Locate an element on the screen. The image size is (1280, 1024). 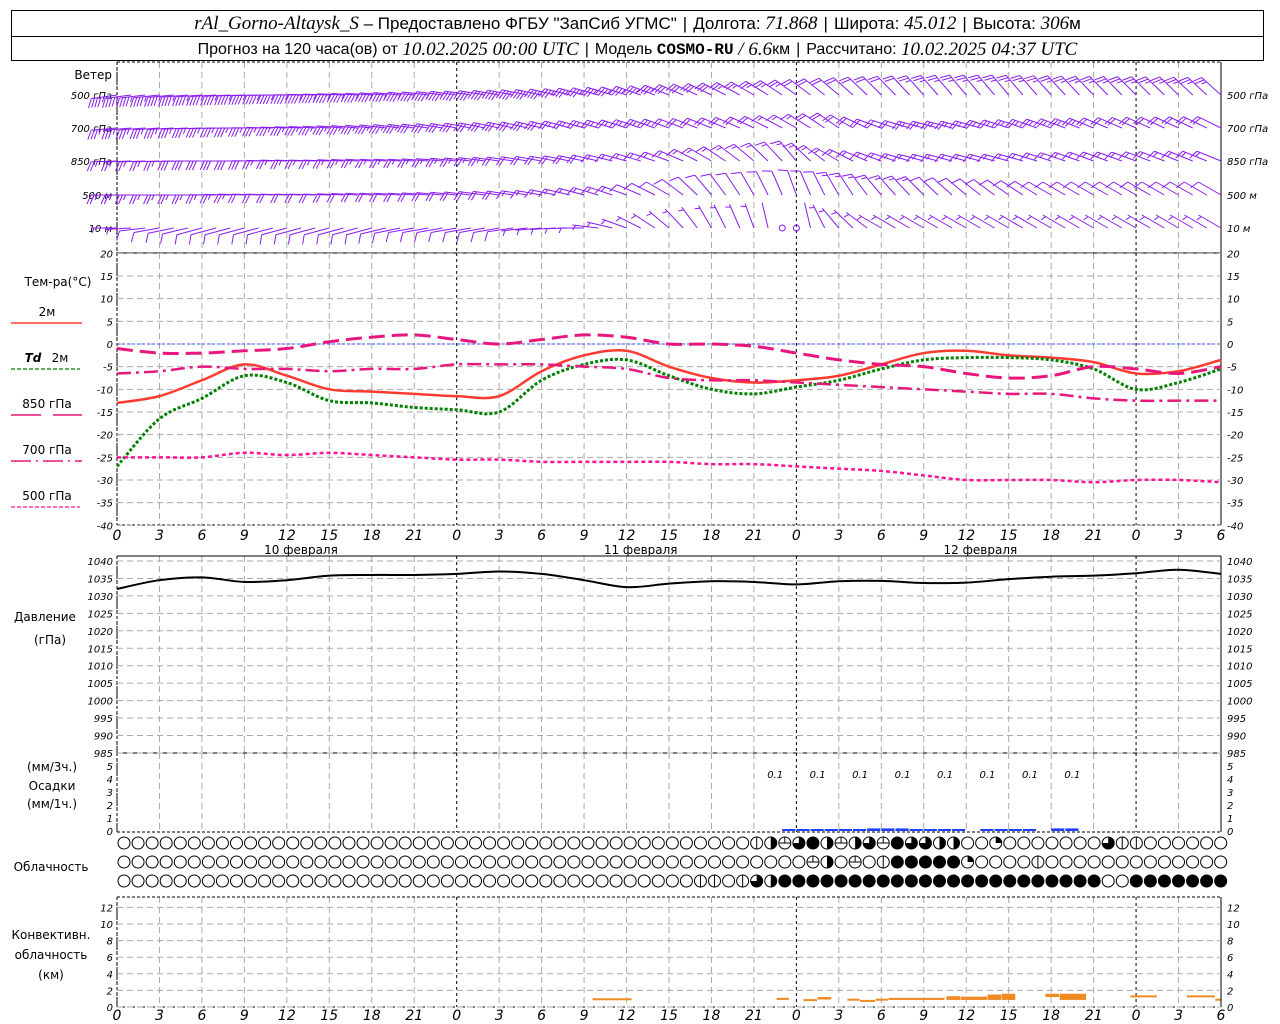
y-tick-label-right: 990 is located at coordinates (1236, 737).